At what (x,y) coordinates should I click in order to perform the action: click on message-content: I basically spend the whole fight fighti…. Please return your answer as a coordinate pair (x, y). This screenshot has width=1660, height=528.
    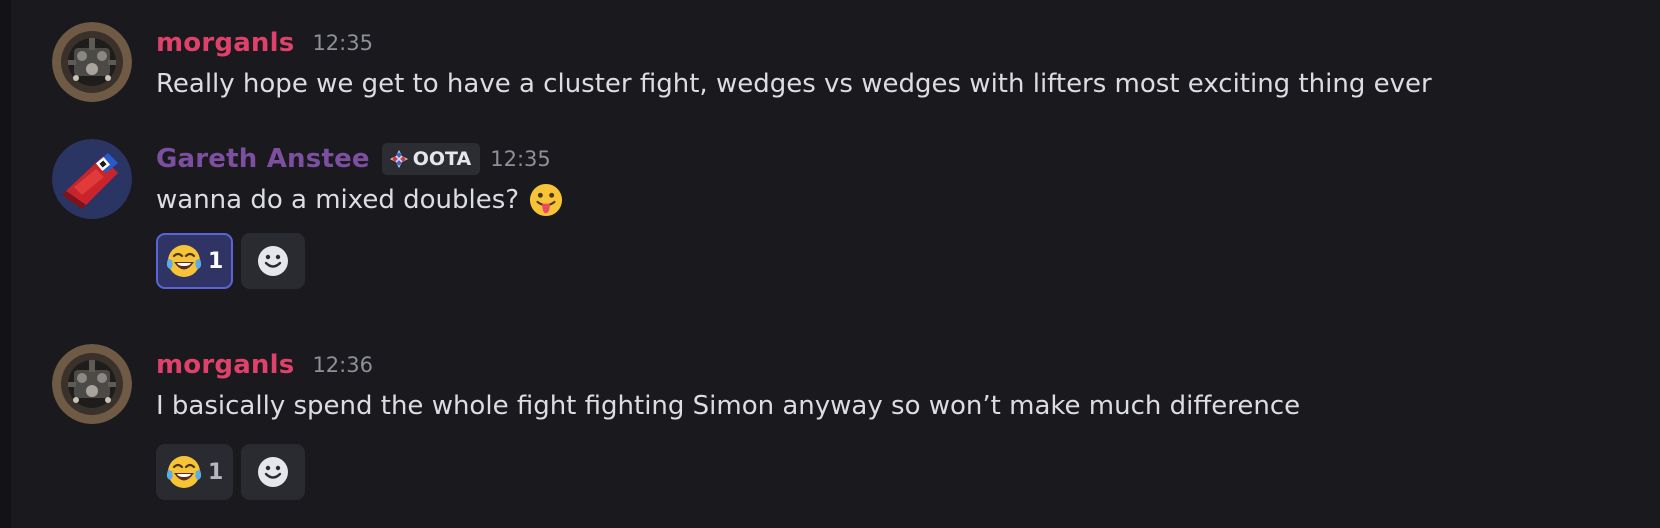
    Looking at the image, I should click on (728, 406).